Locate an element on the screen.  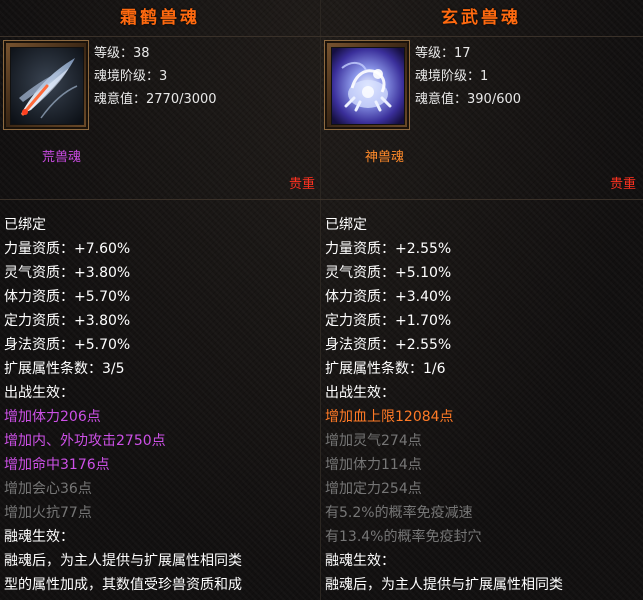
soul-name: 霜鹤兽魂 is located at coordinates (160, 18).